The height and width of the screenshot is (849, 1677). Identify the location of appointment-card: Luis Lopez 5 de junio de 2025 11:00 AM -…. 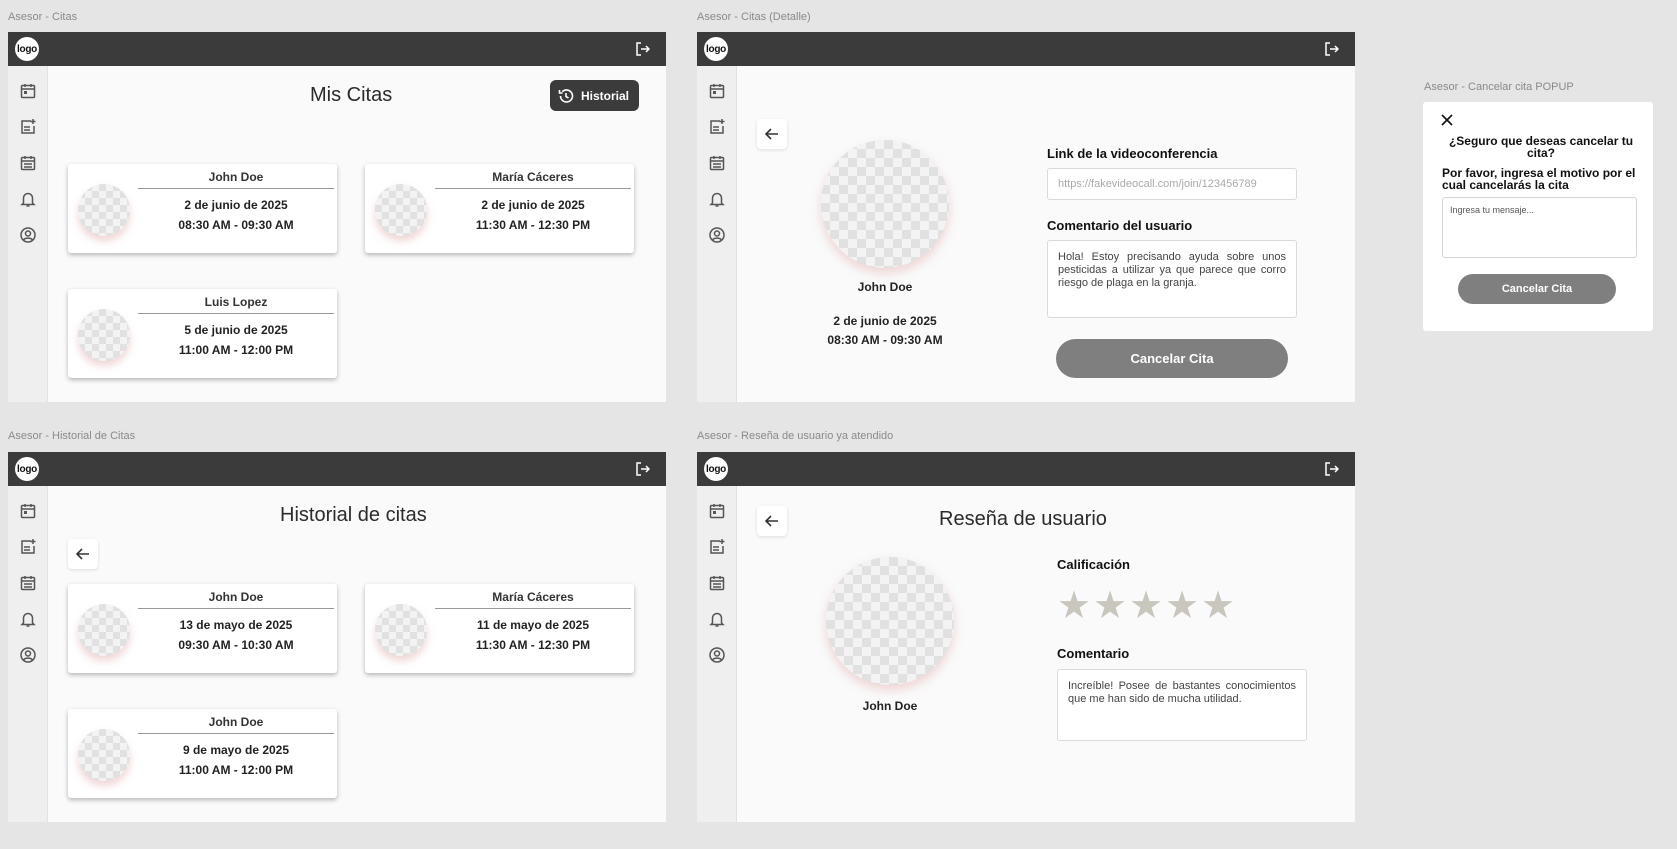
(202, 333).